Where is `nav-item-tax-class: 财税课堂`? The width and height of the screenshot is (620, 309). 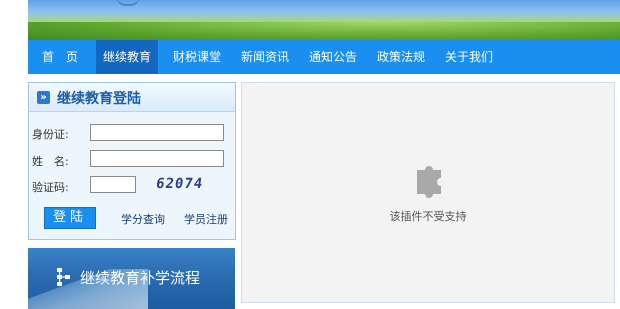 nav-item-tax-class: 财税课堂 is located at coordinates (197, 57).